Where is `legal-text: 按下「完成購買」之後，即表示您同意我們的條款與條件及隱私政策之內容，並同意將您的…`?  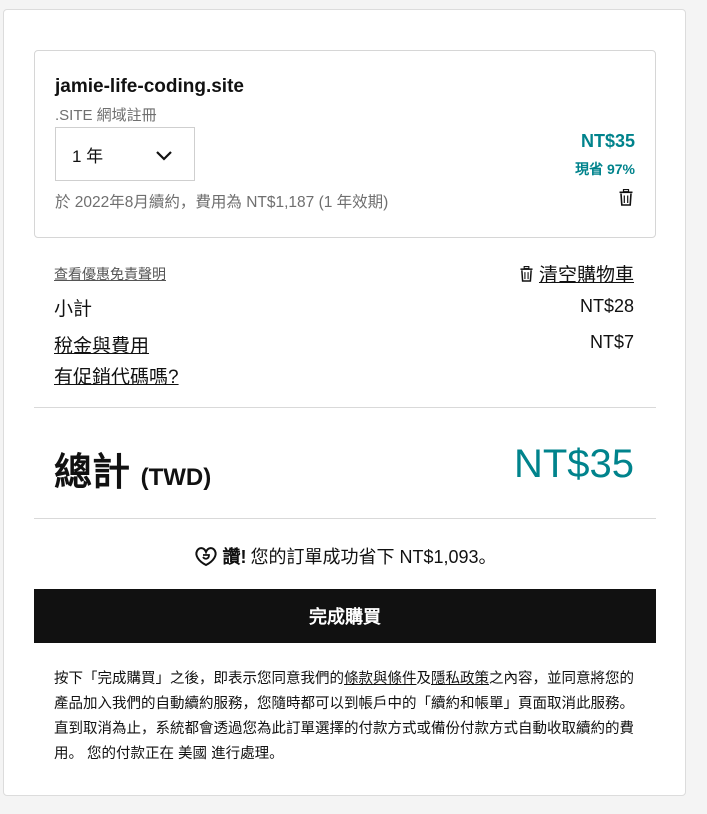
legal-text: 按下「完成購買」之後，即表示您同意我們的條款與條件及隱私政策之內容，並同意將您的… is located at coordinates (349, 717).